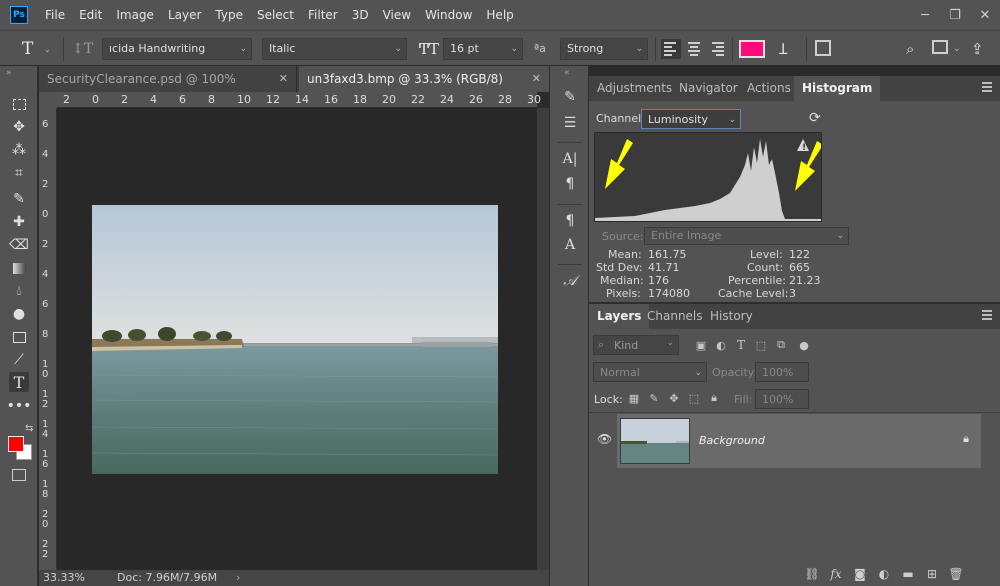  Describe the element at coordinates (135, 15) in the screenshot. I see `menu-image: Image` at that location.